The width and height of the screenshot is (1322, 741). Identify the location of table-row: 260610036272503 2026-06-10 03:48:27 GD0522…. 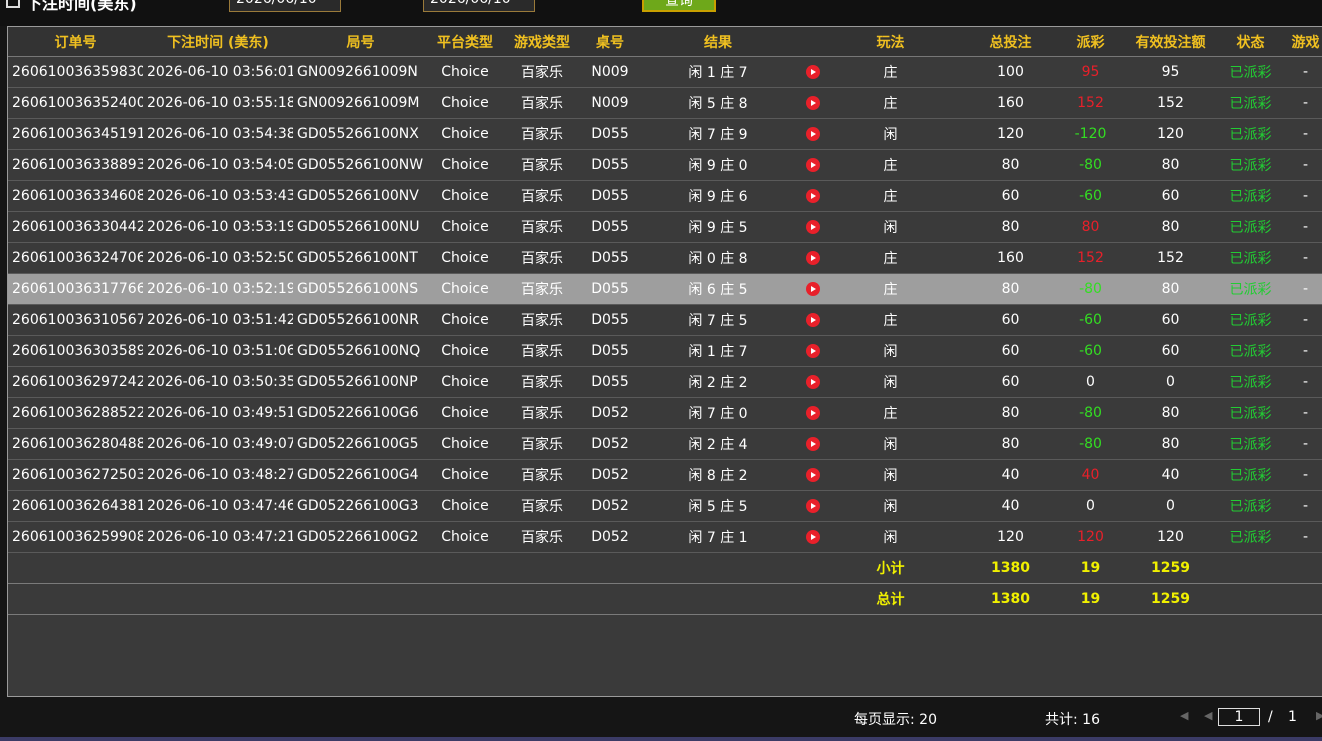
(665, 475).